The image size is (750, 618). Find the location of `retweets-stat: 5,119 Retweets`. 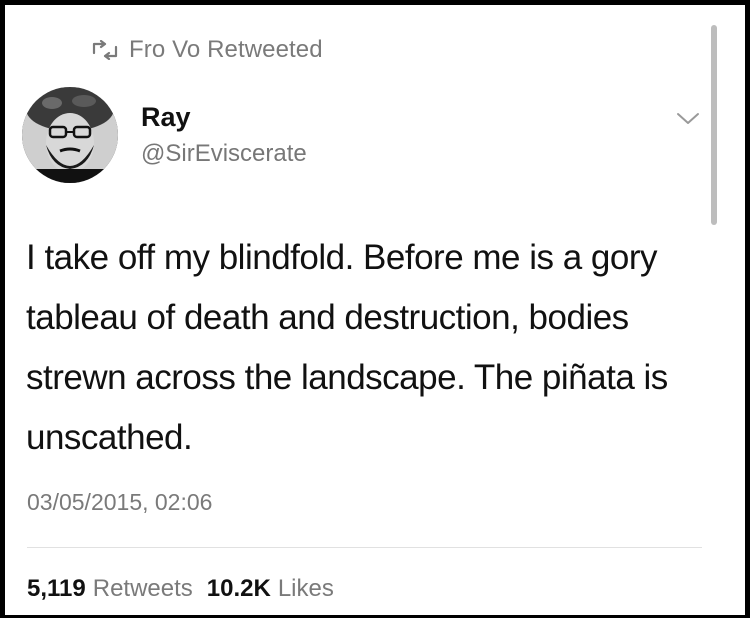

retweets-stat: 5,119 Retweets is located at coordinates (110, 589).